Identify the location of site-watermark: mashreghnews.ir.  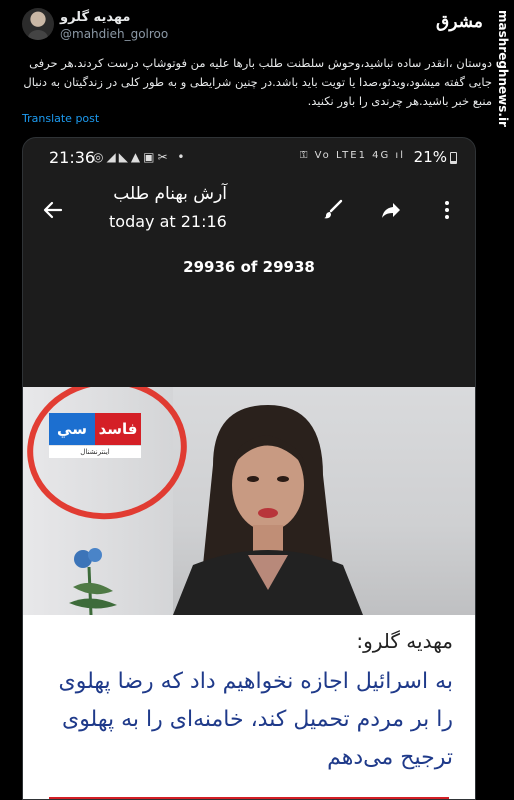
(503, 68).